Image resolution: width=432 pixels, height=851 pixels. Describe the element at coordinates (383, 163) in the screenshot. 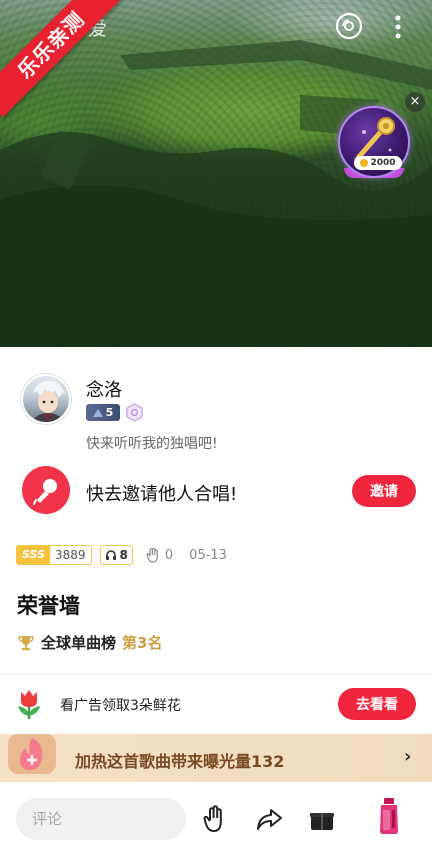

I see `gift-coin-amount: 2000` at that location.